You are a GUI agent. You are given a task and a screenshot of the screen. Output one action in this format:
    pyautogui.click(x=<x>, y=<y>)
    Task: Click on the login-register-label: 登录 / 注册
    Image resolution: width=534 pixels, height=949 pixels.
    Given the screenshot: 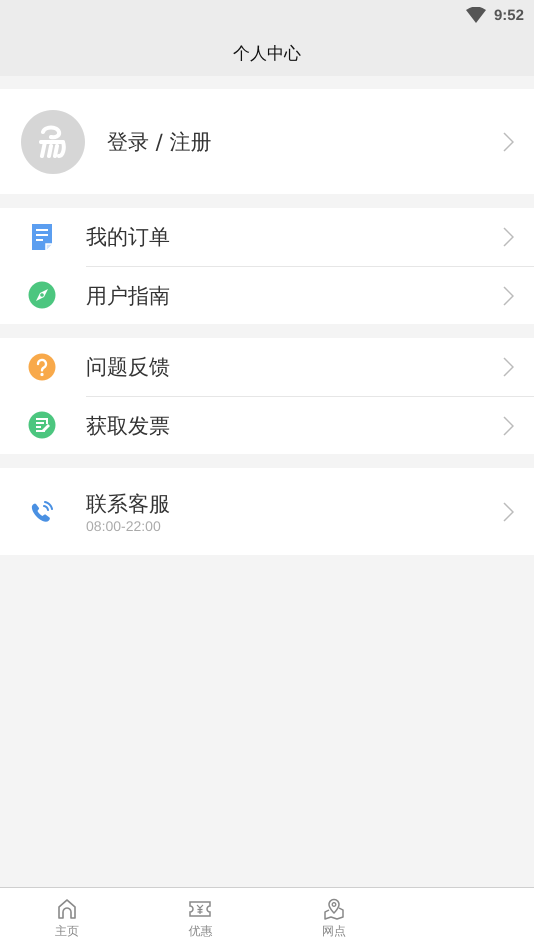 What is the action you would take?
    pyautogui.click(x=159, y=142)
    